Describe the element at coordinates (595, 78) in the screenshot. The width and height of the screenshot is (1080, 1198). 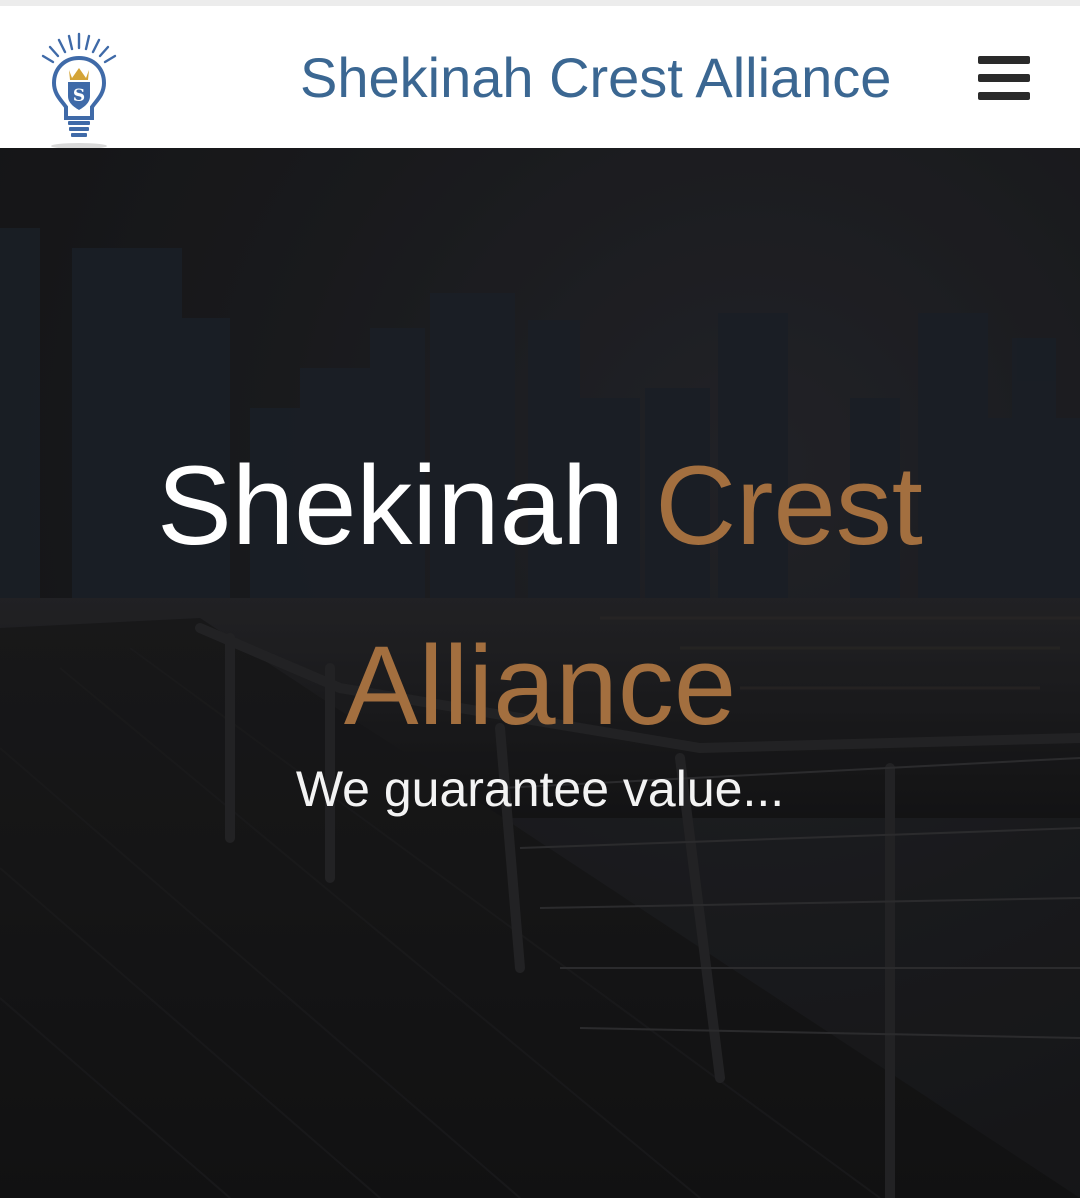
I see `site-title: Shekinah Crest Alliance` at that location.